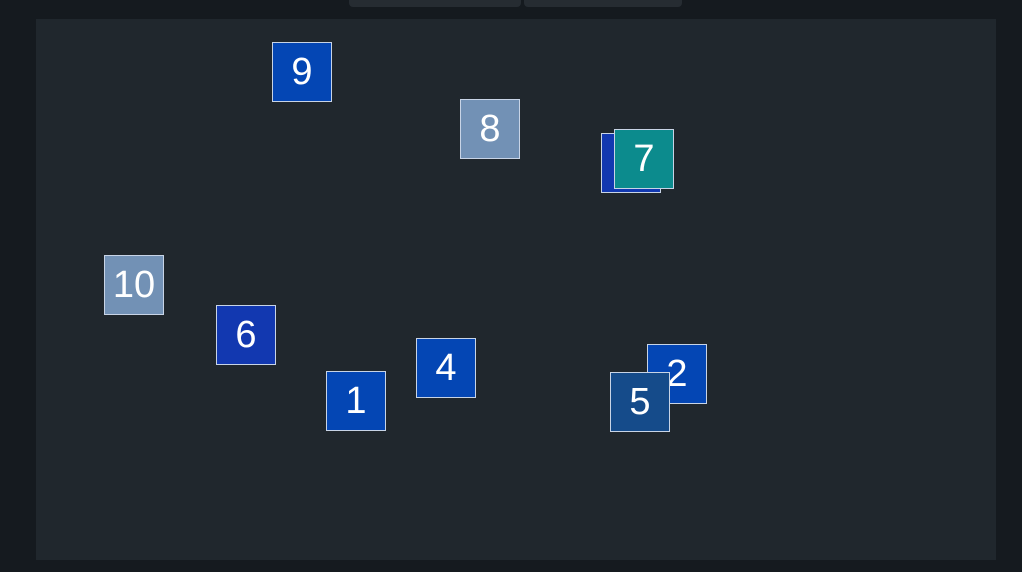  What do you see at coordinates (302, 72) in the screenshot?
I see `tile-9: 9` at bounding box center [302, 72].